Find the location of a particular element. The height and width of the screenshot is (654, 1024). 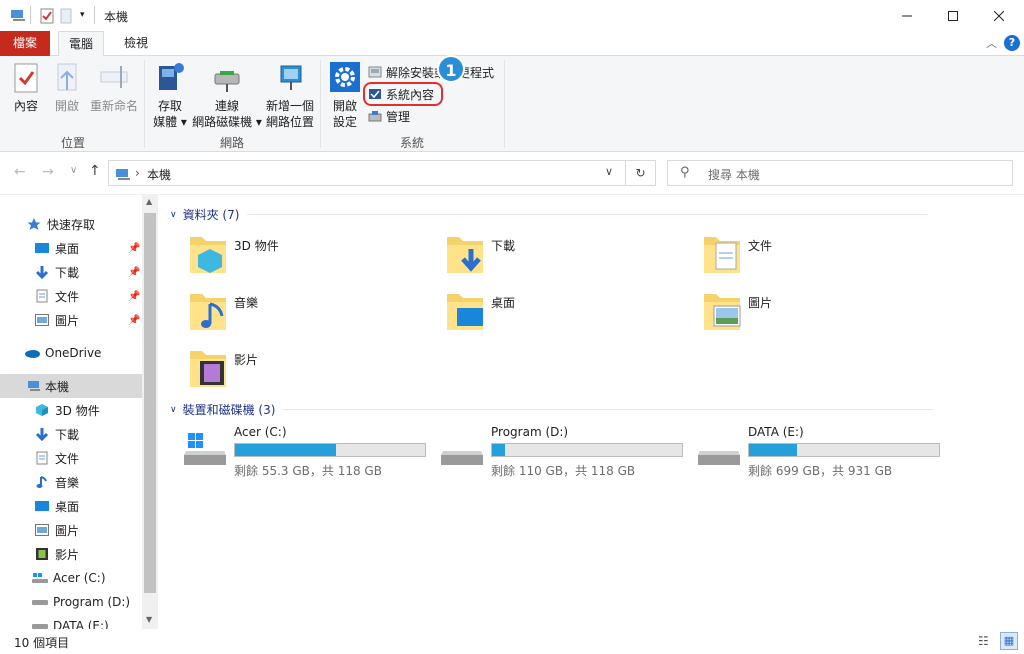

open-button: 開啟 is located at coordinates (67, 88).